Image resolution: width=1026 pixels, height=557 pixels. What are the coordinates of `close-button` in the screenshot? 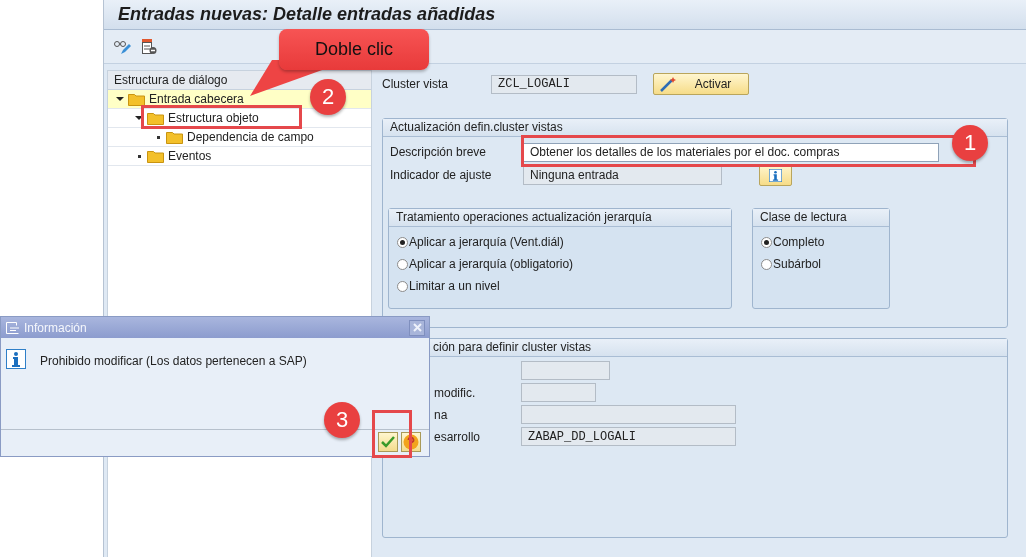 It's located at (417, 327).